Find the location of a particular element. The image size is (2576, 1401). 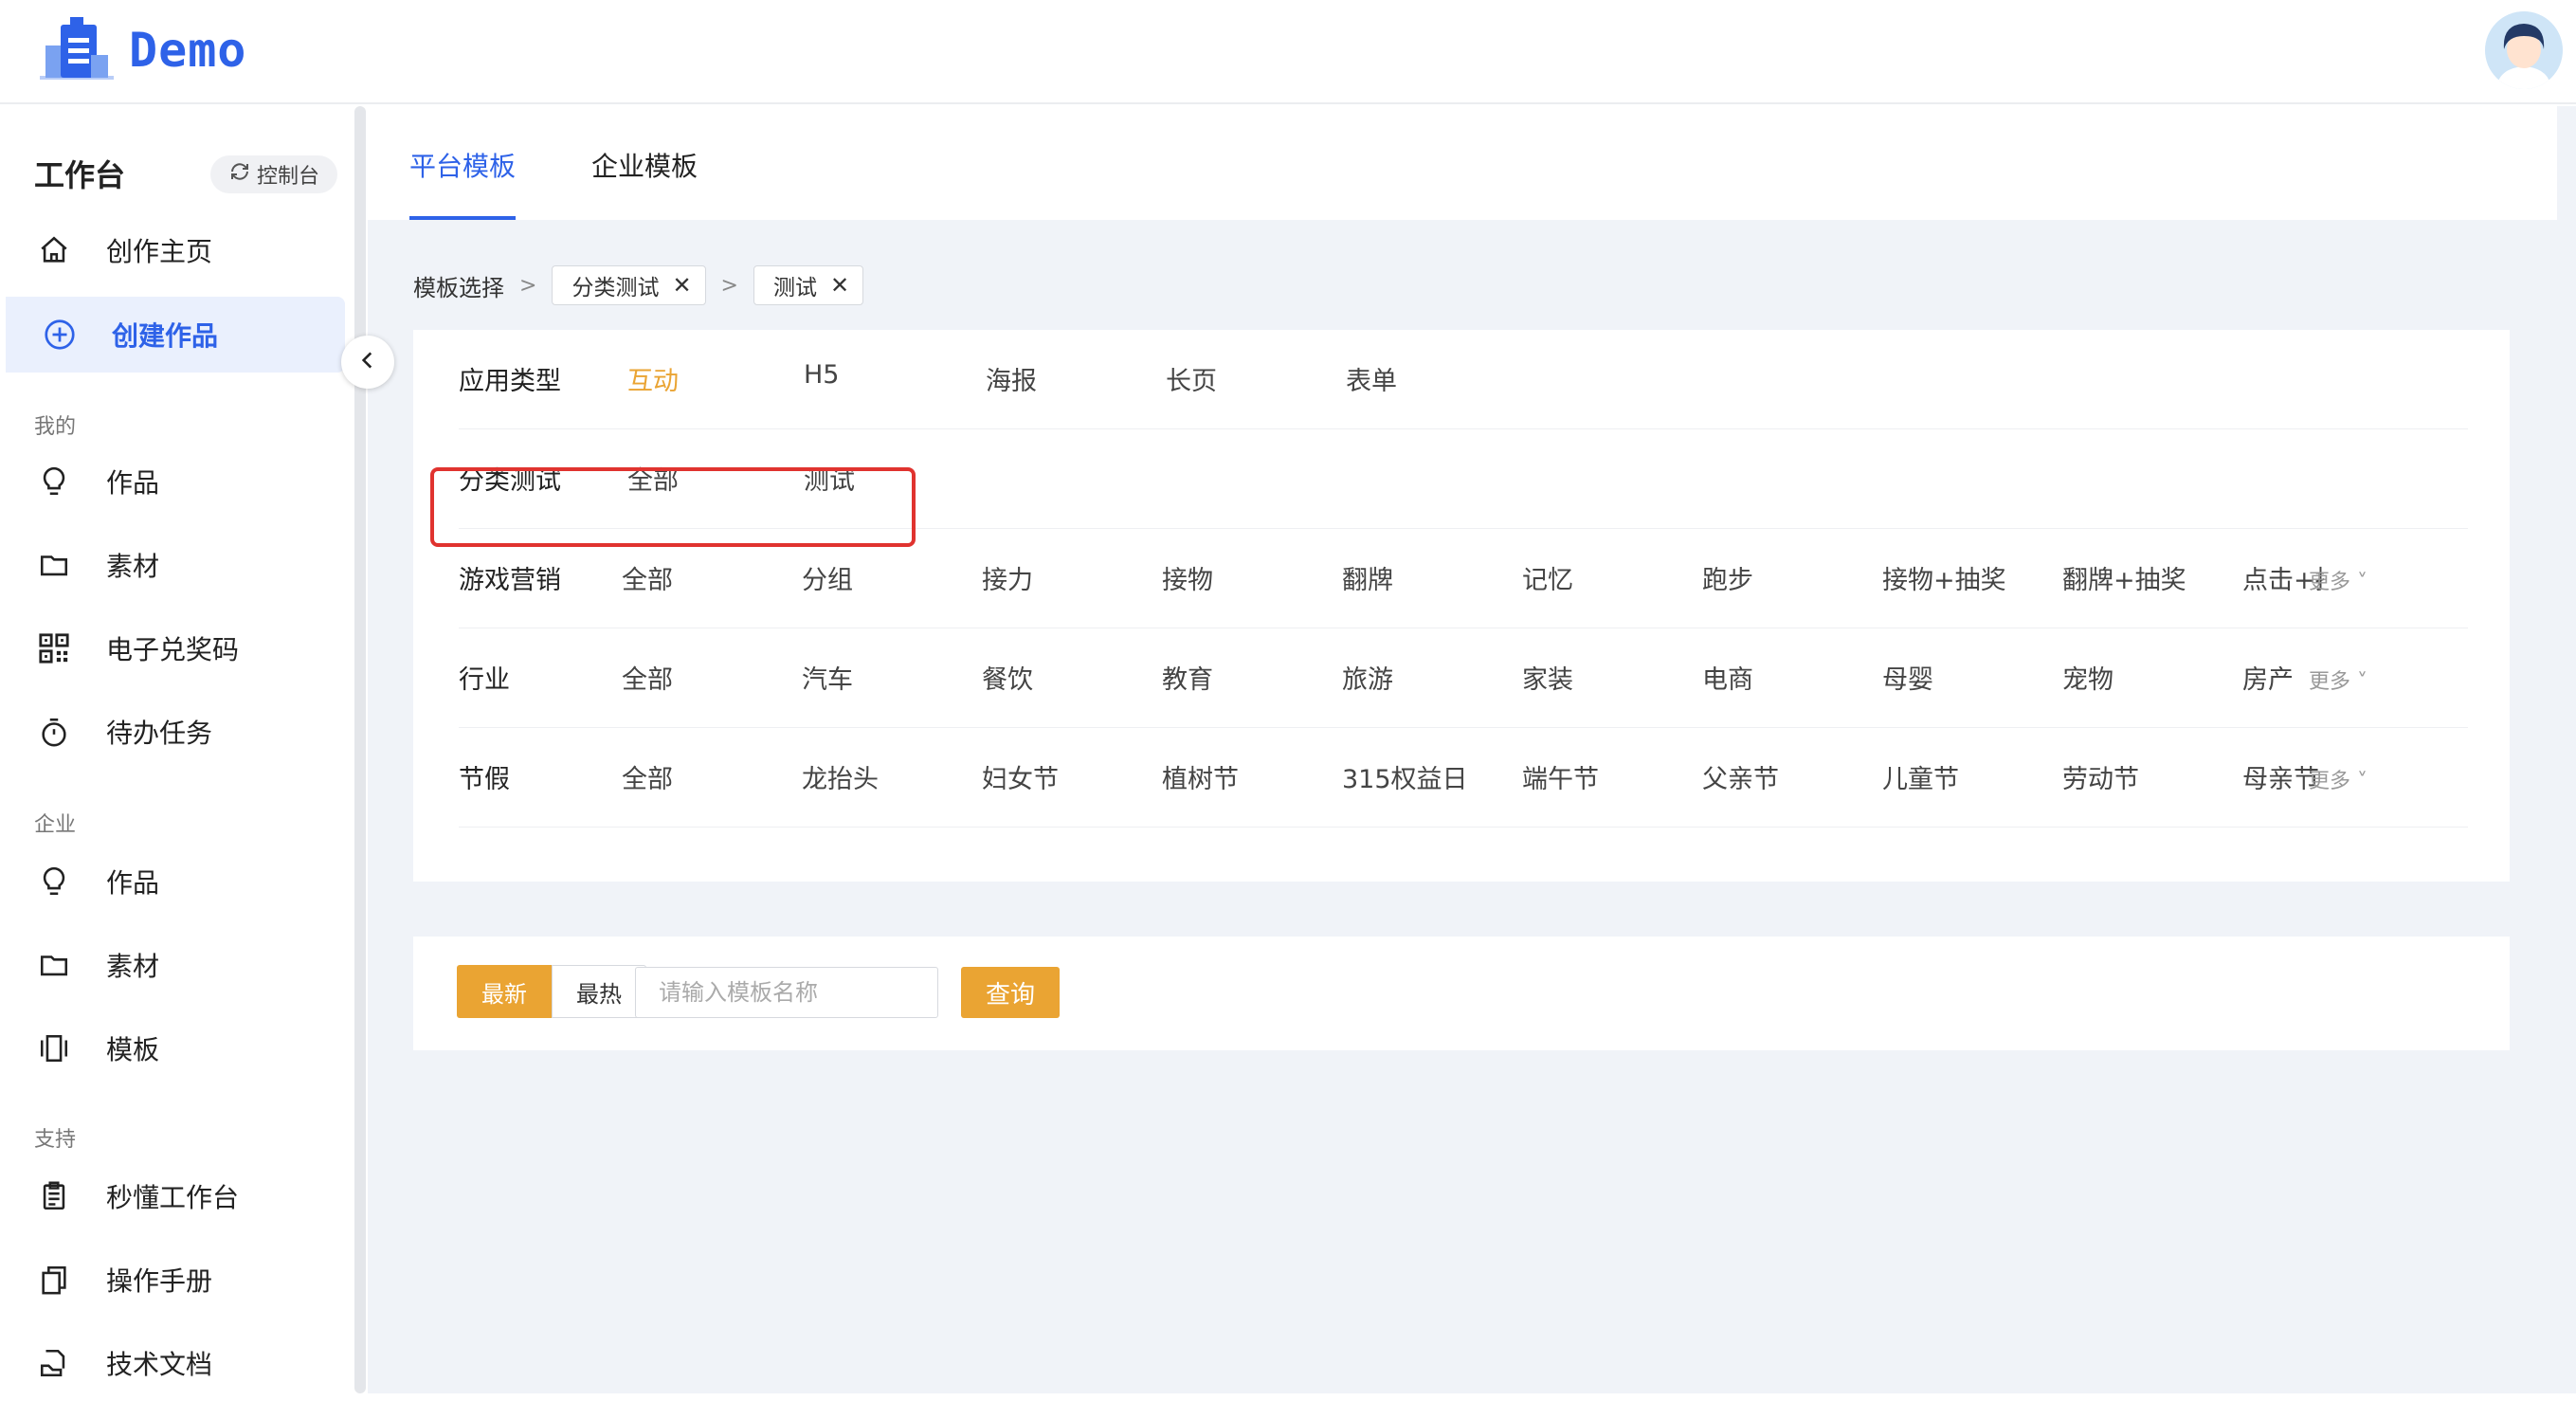

tab-platform-templates: 平台模板 is located at coordinates (462, 165).